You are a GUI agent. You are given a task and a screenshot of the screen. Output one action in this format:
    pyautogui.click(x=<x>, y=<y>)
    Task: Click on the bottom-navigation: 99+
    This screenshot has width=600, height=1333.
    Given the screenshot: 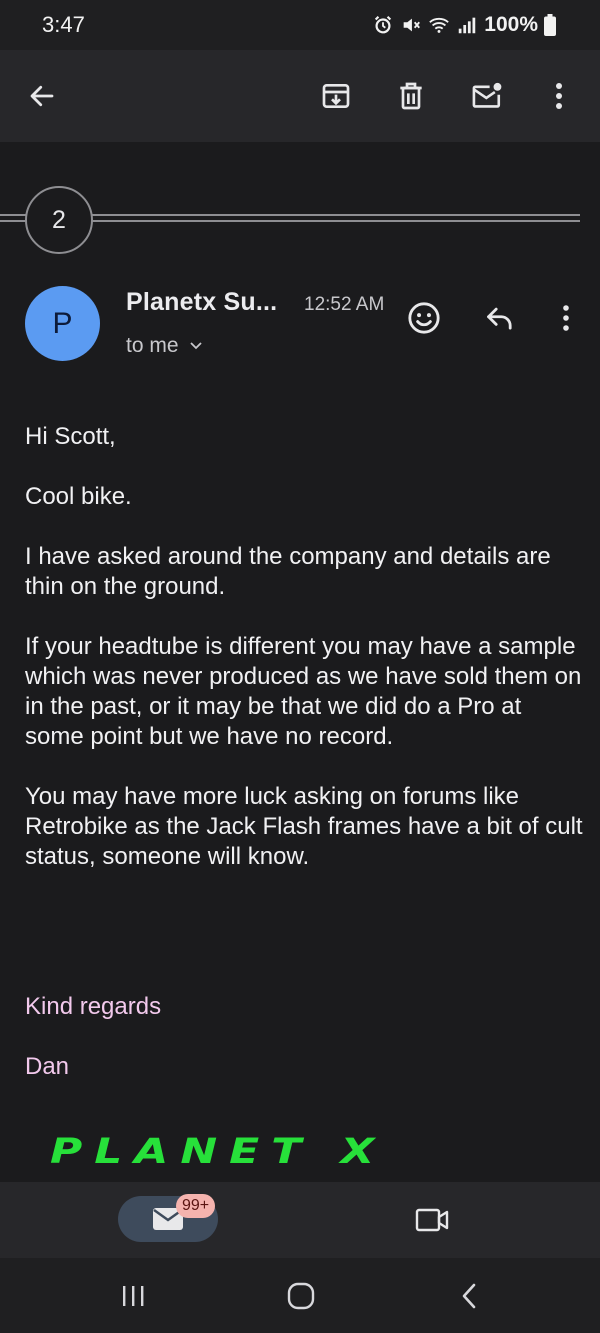 What is the action you would take?
    pyautogui.click(x=300, y=1220)
    